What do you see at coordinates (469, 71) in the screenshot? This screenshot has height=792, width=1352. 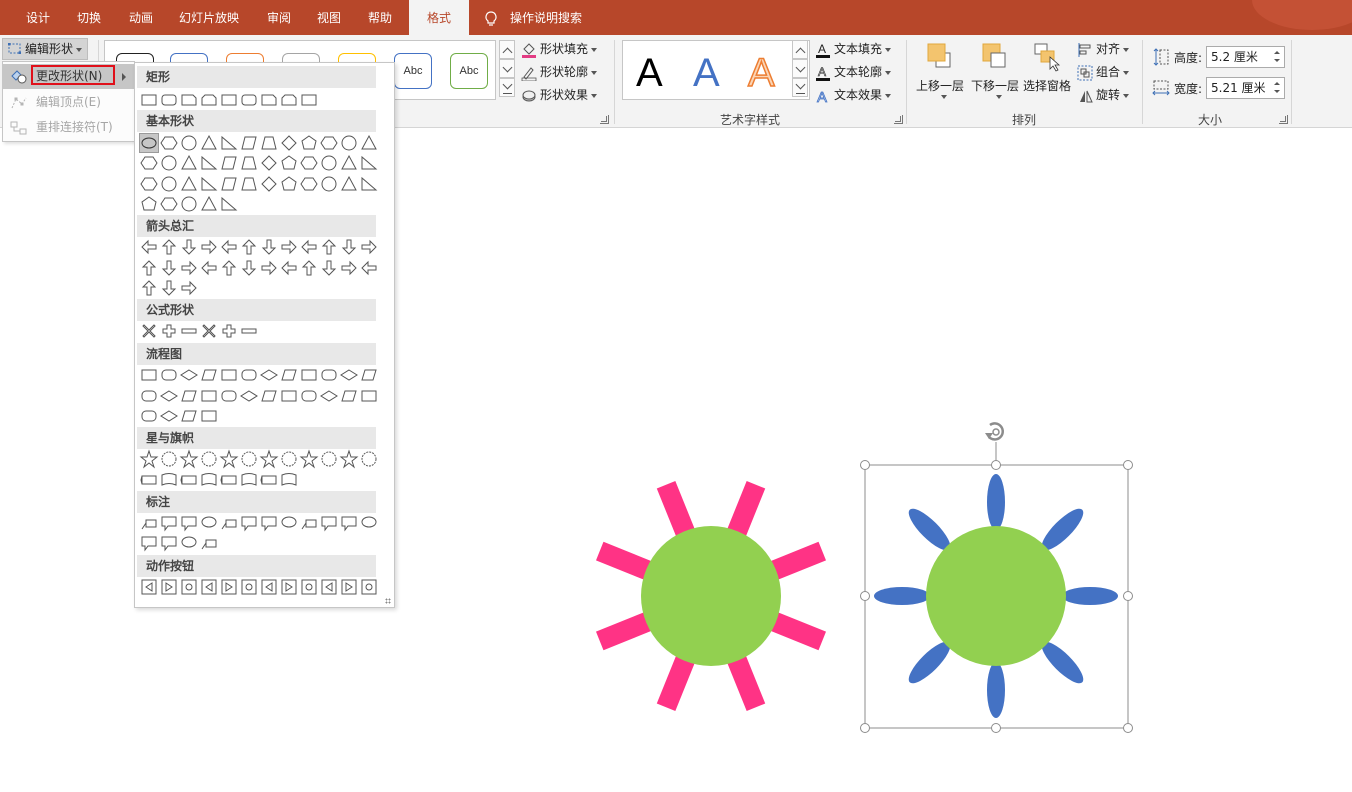 I see `shape-style-swatch-abc-green: Abc` at bounding box center [469, 71].